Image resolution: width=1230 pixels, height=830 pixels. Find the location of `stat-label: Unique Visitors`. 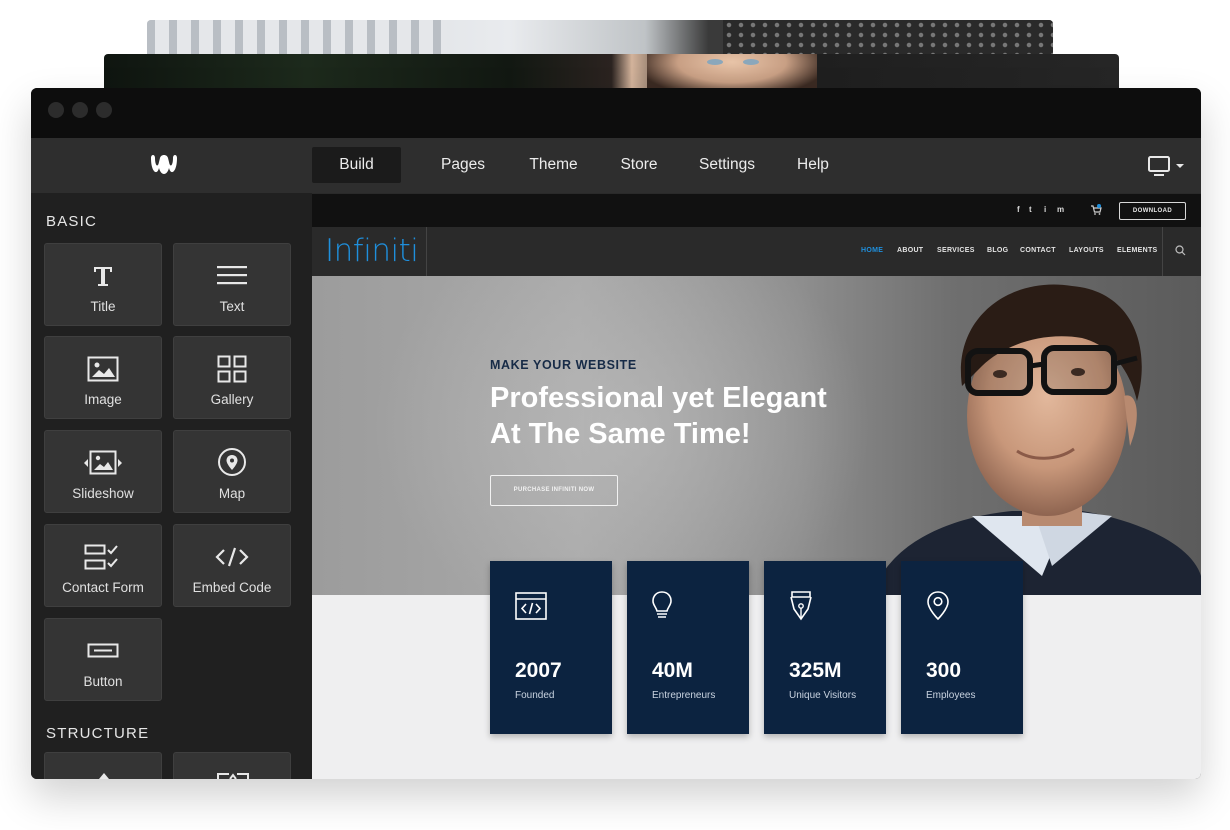

stat-label: Unique Visitors is located at coordinates (823, 695).